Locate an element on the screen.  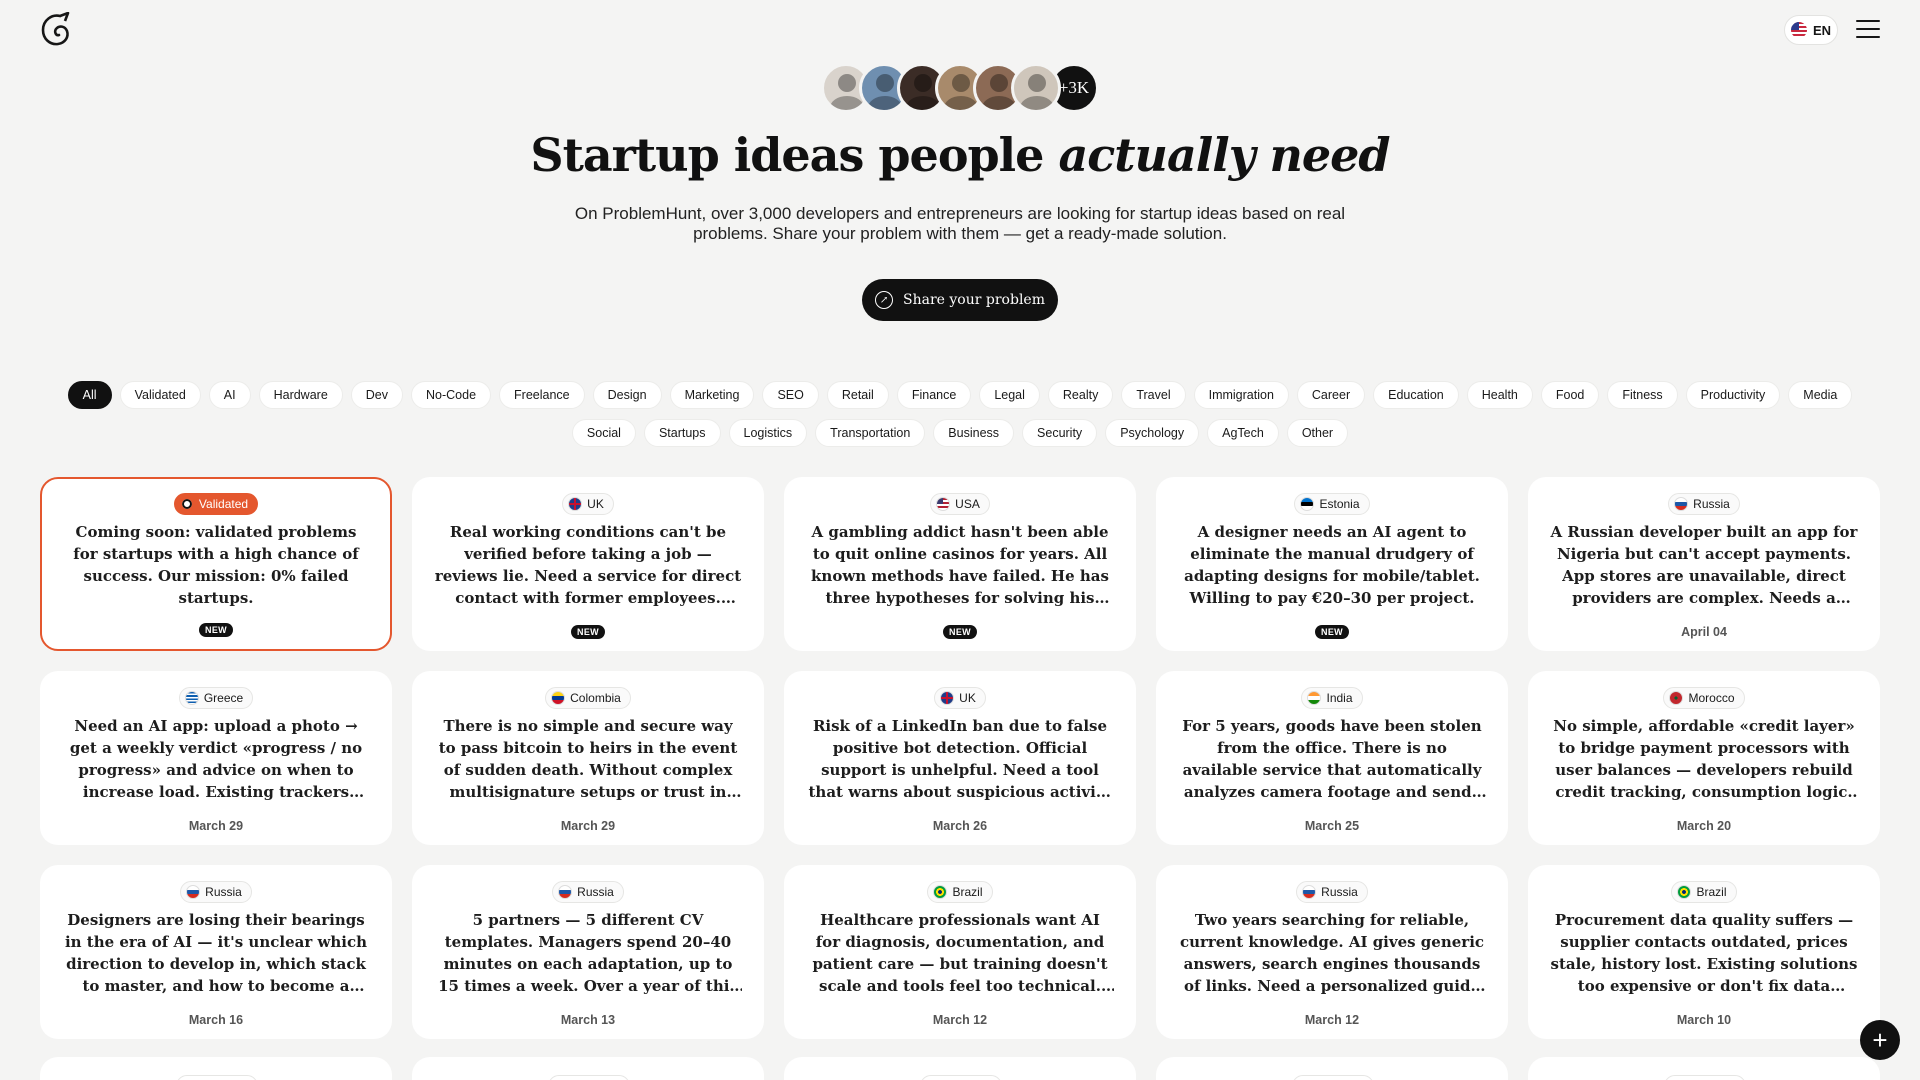
usa-flag-icon is located at coordinates (943, 504).